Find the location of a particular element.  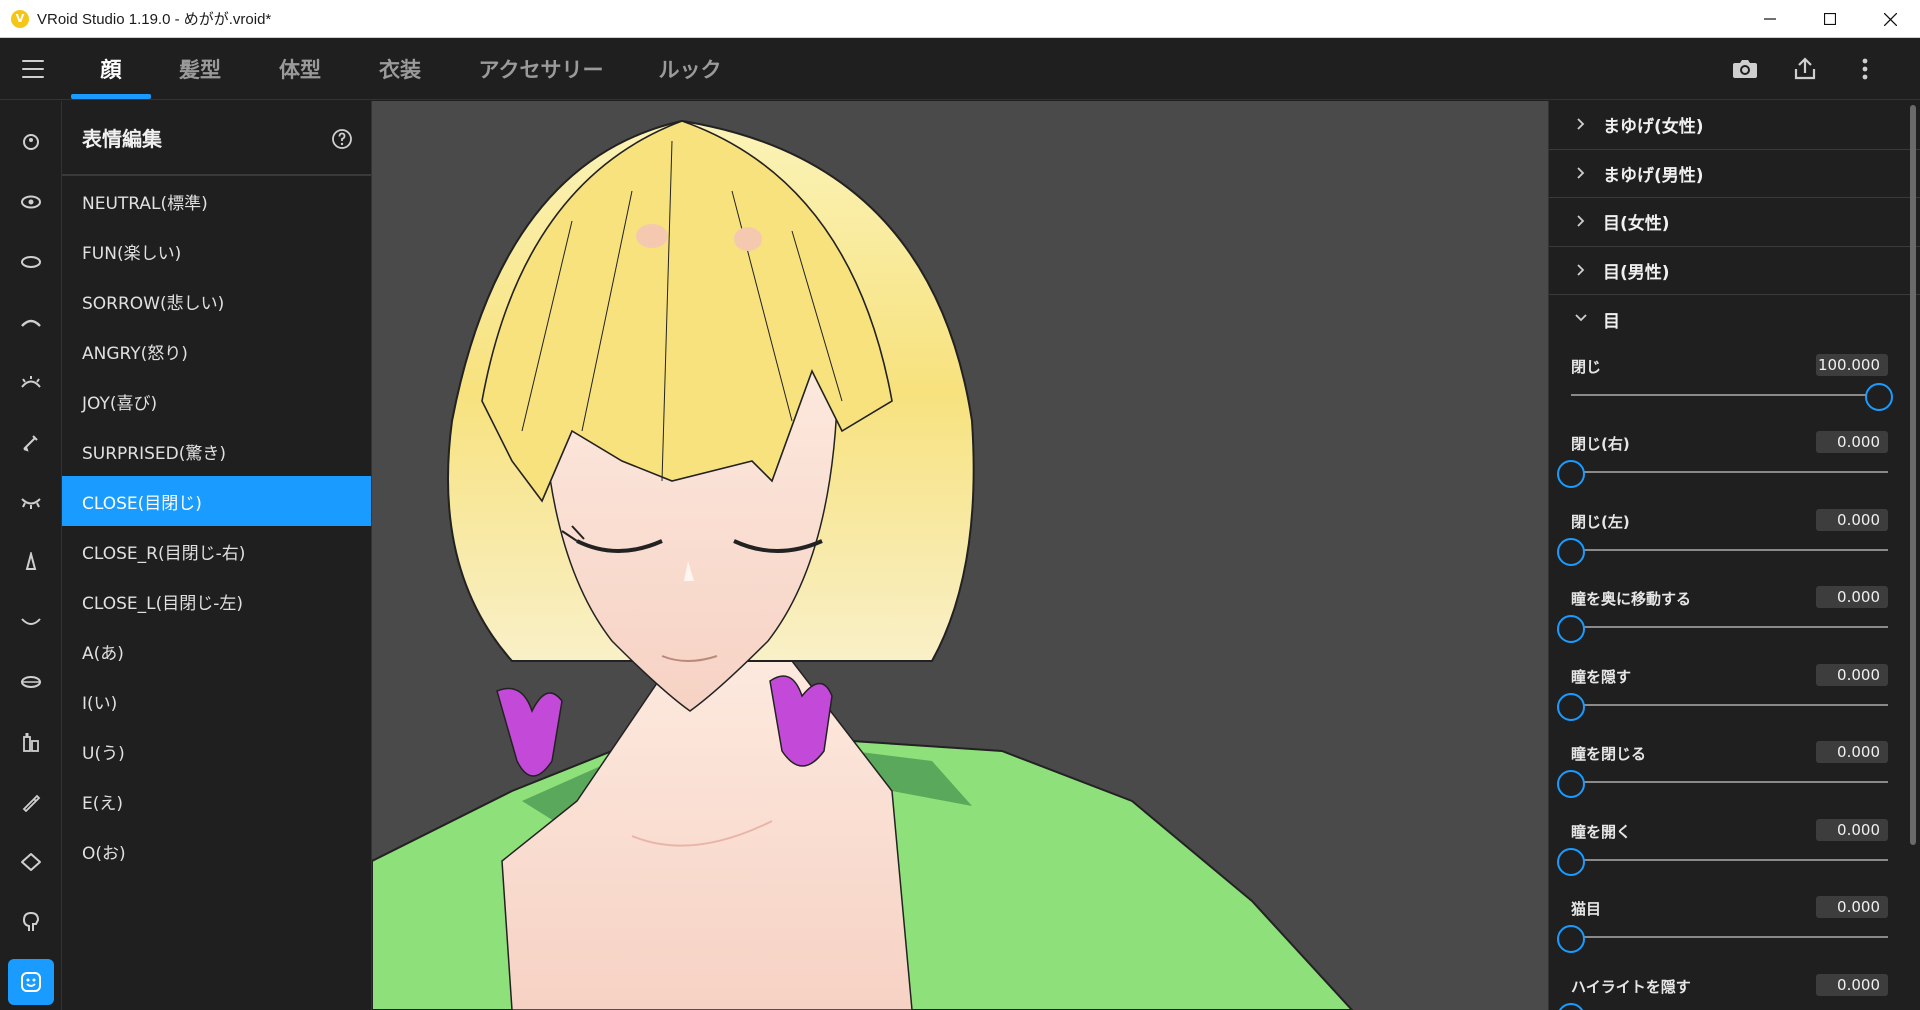

minimize-icon is located at coordinates (1770, 19).